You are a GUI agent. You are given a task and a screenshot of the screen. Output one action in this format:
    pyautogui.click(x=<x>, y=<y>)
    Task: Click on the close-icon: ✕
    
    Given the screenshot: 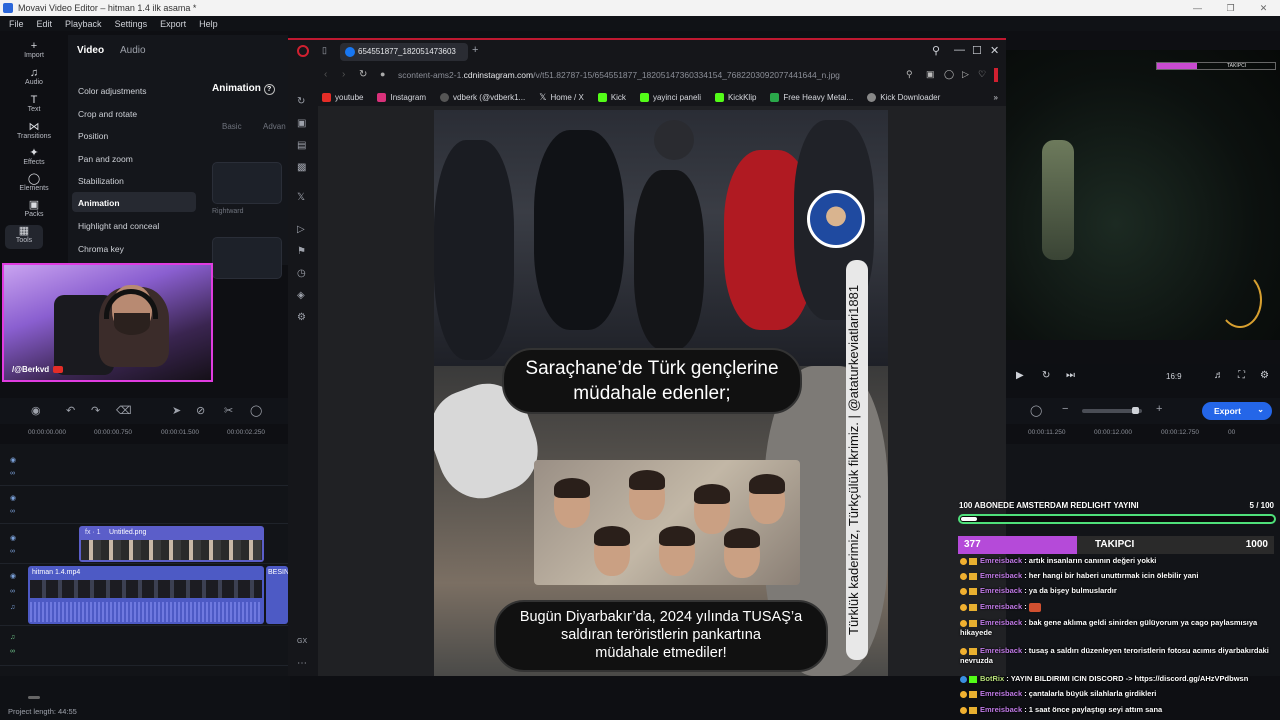 What is the action you would take?
    pyautogui.click(x=1263, y=8)
    